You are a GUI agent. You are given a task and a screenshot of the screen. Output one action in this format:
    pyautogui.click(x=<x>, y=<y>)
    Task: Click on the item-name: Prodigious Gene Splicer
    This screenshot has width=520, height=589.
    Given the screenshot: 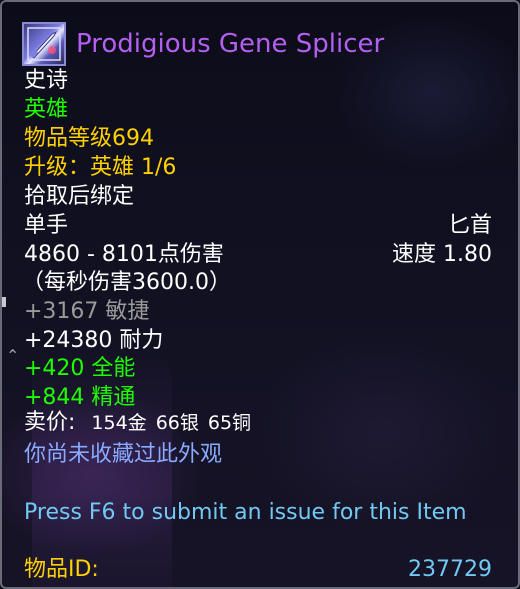 What is the action you would take?
    pyautogui.click(x=230, y=44)
    